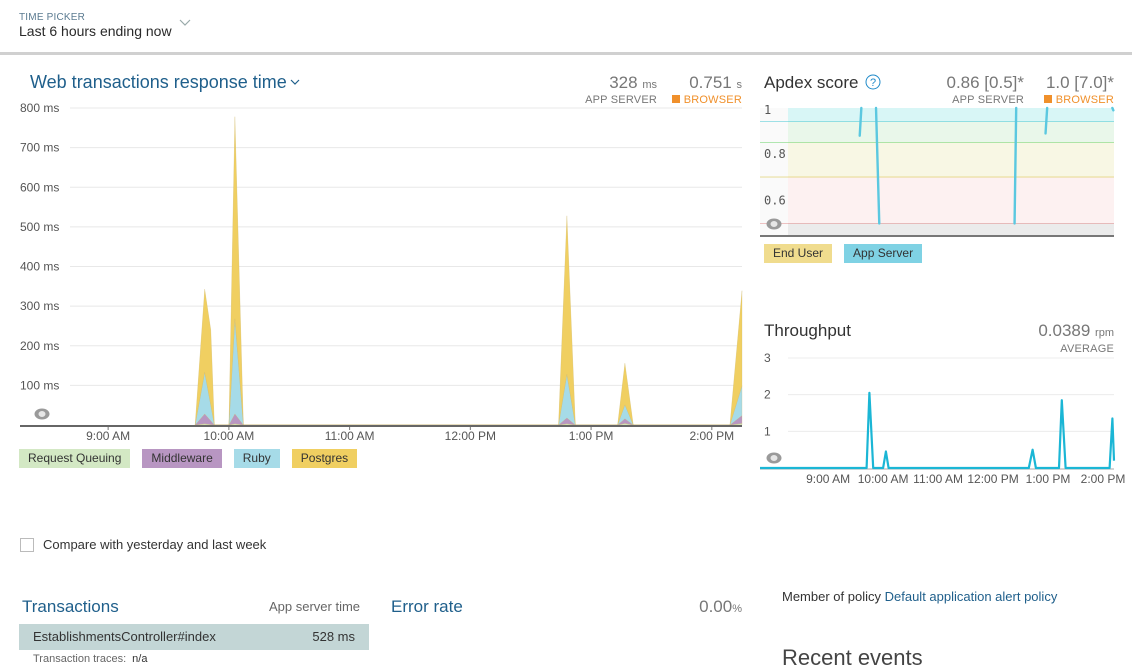  I want to click on throughput-unit: rpm, so click(1104, 333).